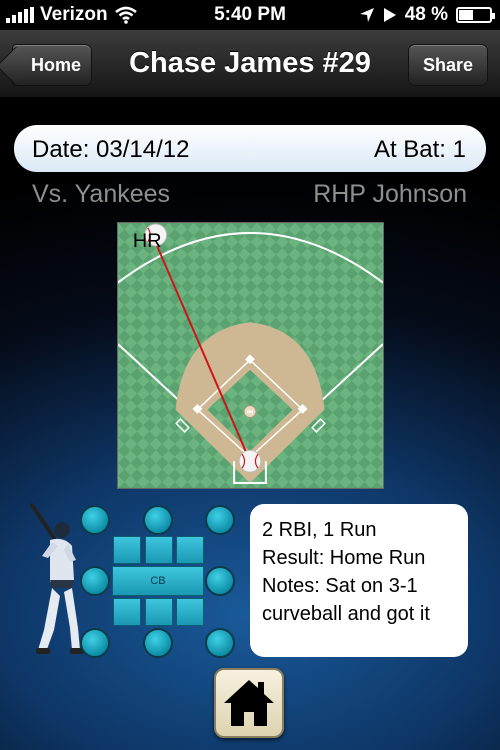 This screenshot has height=750, width=500. I want to click on notes-text: Notes: Sat on 3-1 curveball and got it, so click(346, 600).